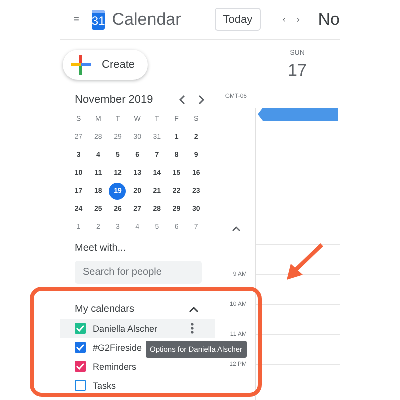 The image size is (400, 400). What do you see at coordinates (147, 20) in the screenshot?
I see `app-title: Calendar` at bounding box center [147, 20].